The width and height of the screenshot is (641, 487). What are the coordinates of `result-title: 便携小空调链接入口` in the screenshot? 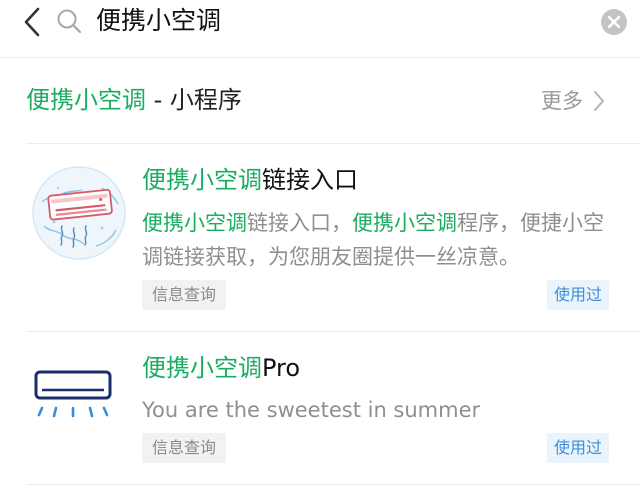 It's located at (250, 180).